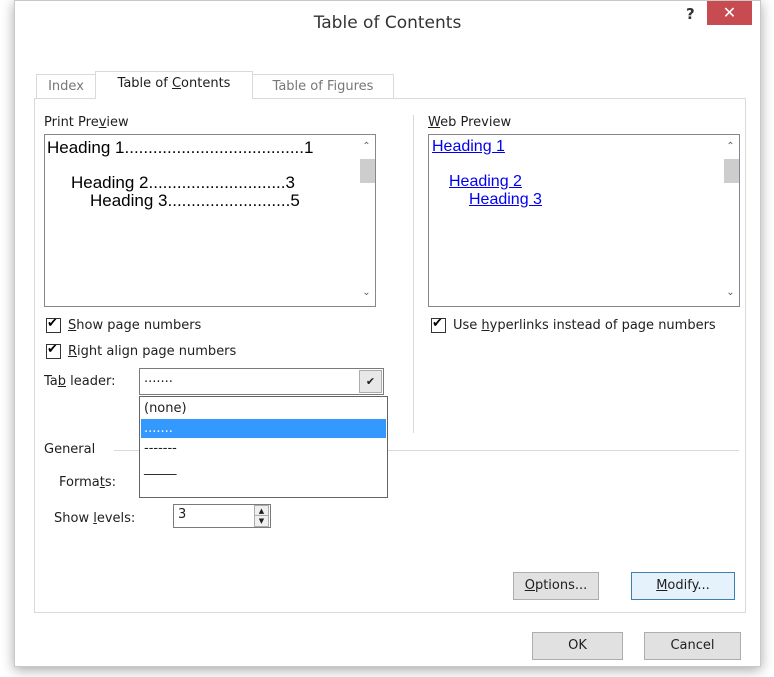  What do you see at coordinates (51, 381) in the screenshot?
I see `label-pre: Ta` at bounding box center [51, 381].